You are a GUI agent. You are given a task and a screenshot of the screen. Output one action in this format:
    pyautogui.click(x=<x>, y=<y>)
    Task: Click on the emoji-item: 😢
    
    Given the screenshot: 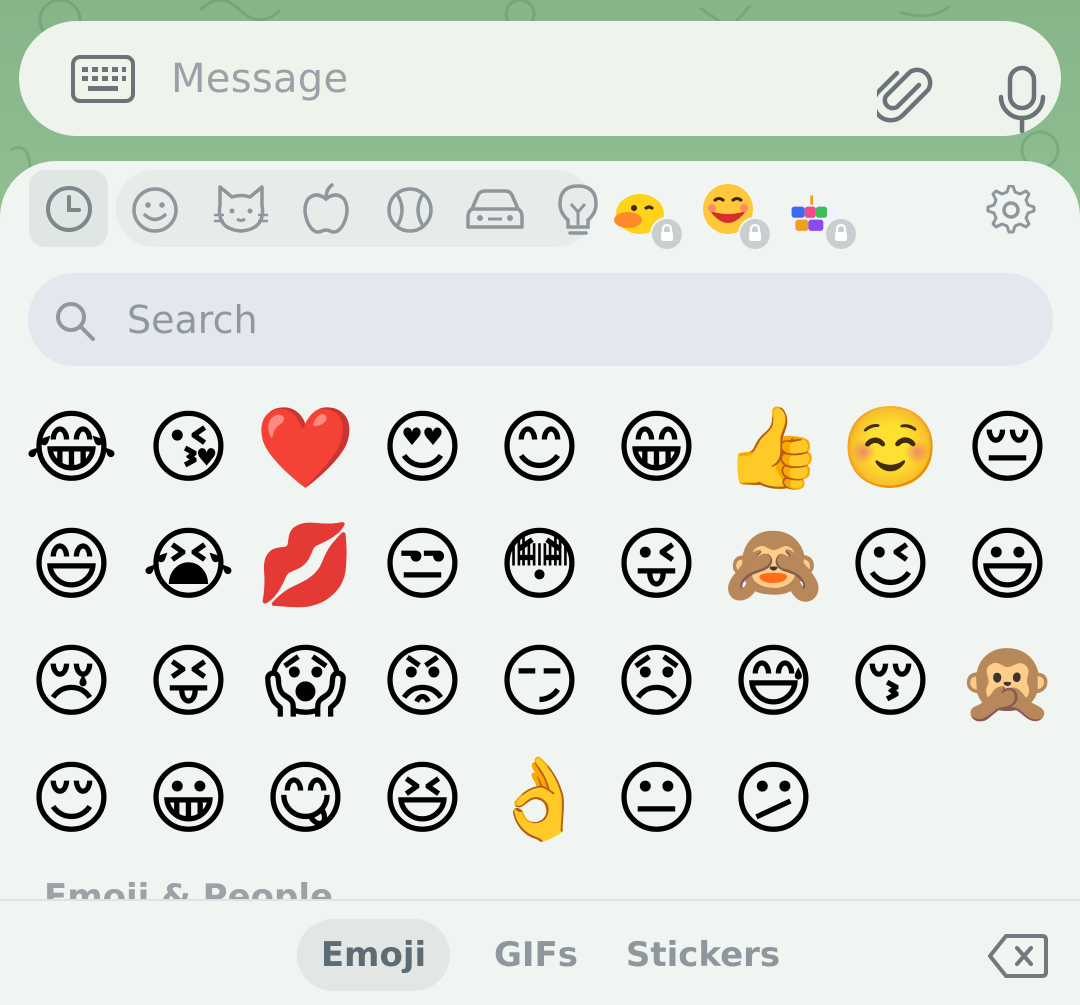 What is the action you would take?
    pyautogui.click(x=71, y=681)
    